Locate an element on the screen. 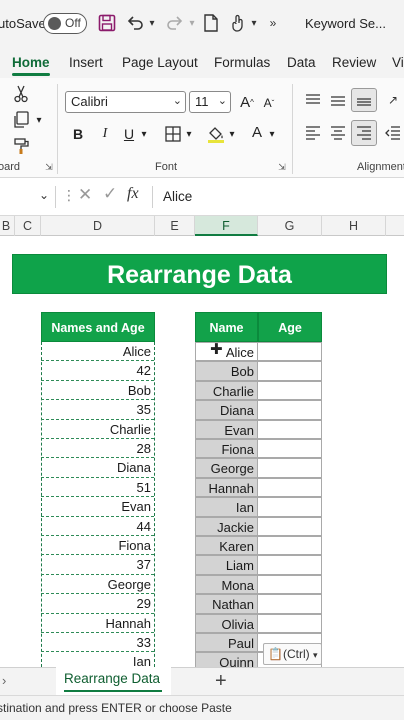 This screenshot has width=404, height=720. bold-button: B is located at coordinates (78, 134).